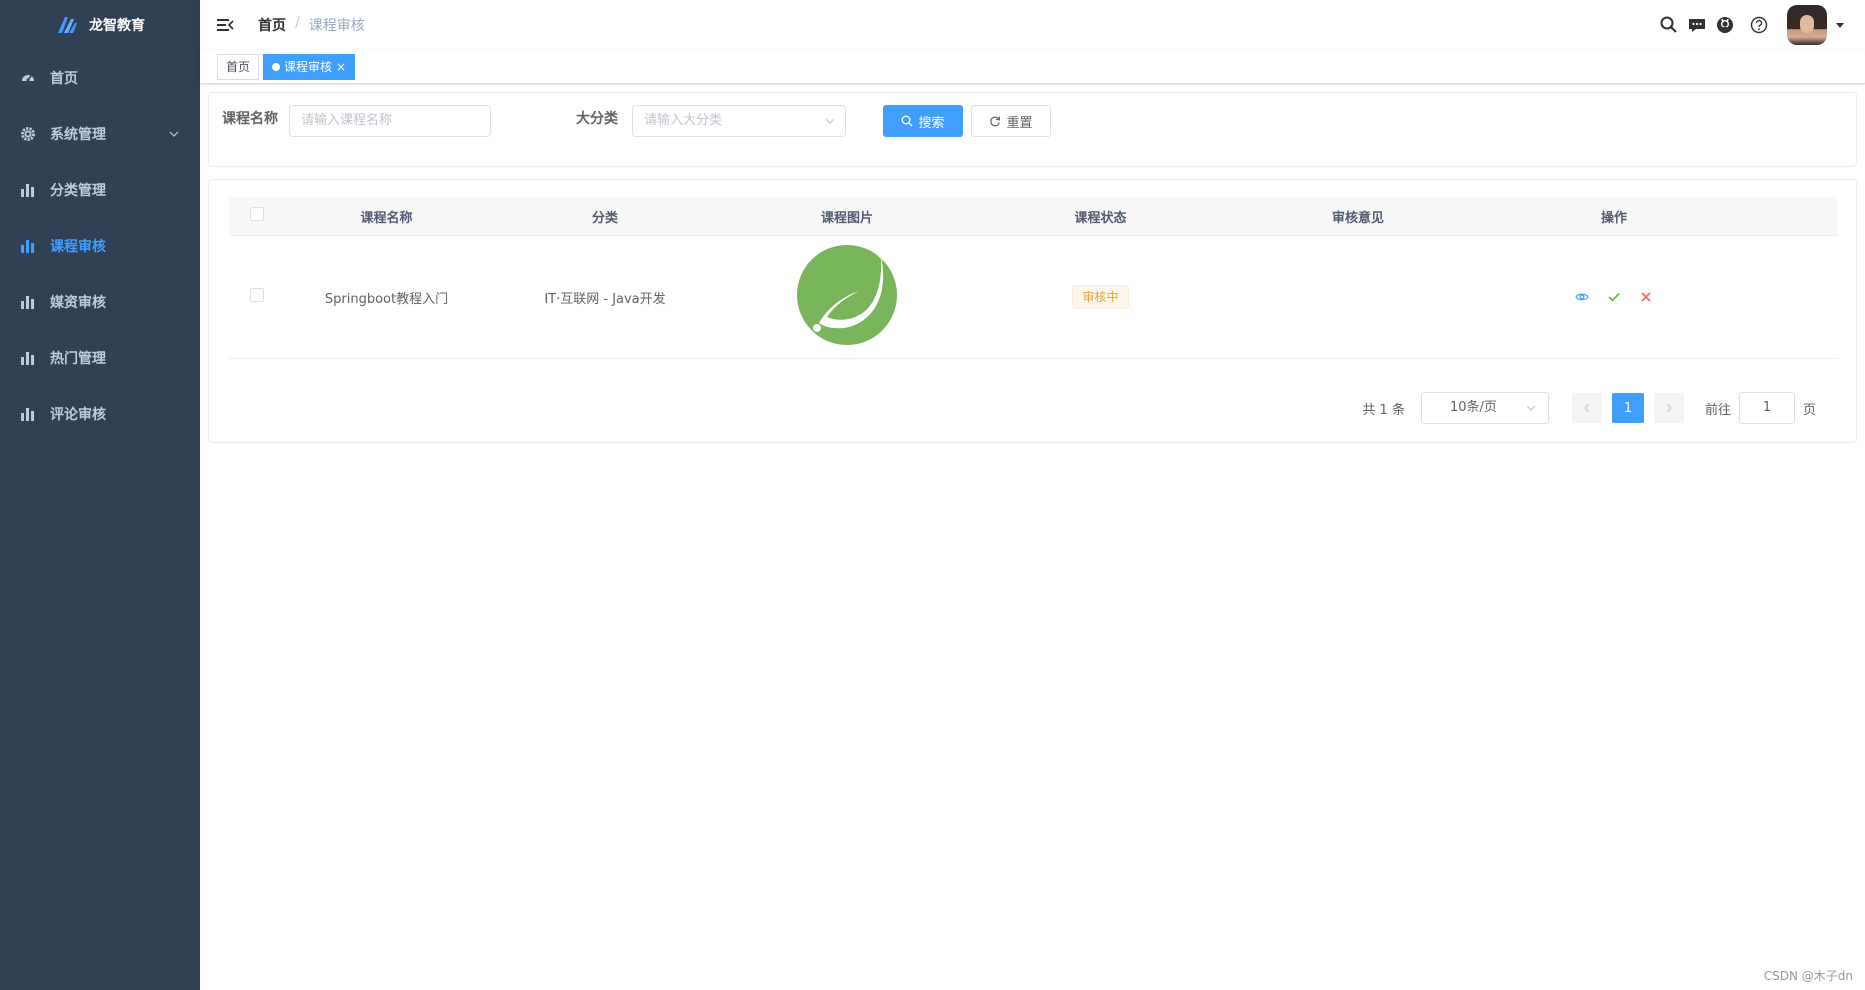  I want to click on cell-actions, so click(1614, 297).